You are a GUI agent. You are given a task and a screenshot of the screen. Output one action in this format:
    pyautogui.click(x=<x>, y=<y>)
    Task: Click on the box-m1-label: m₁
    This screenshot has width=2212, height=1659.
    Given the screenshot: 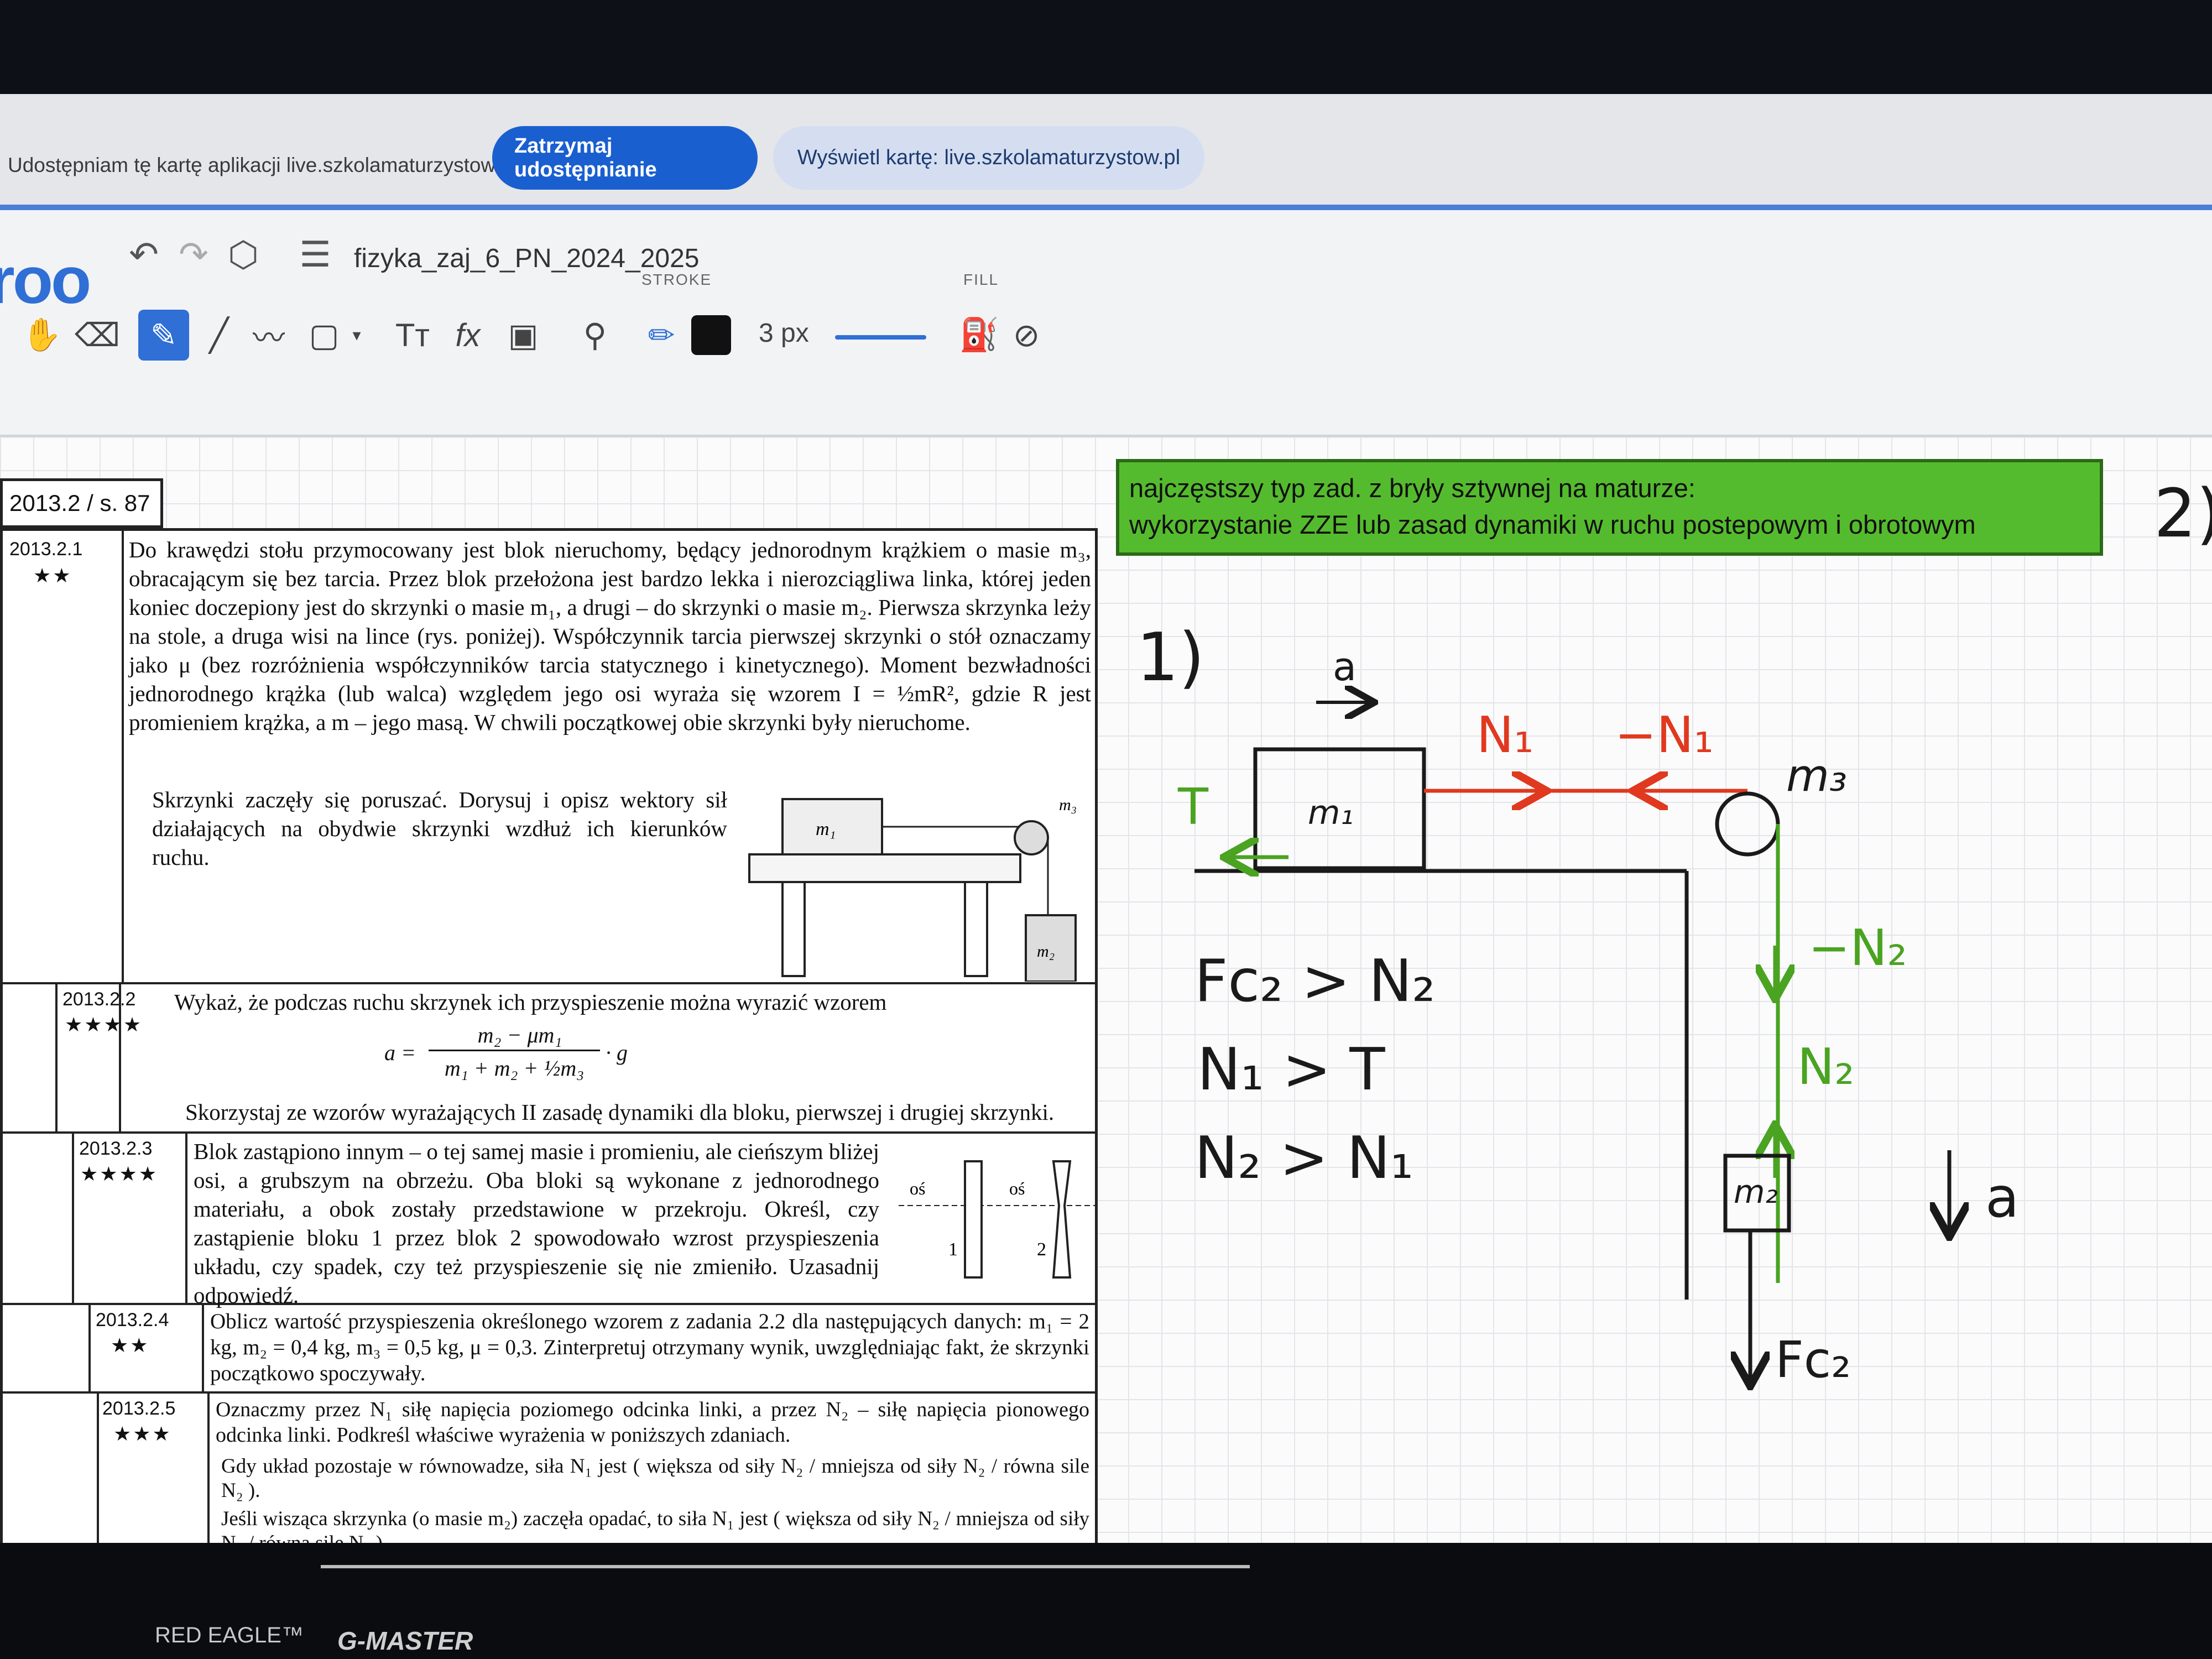 What is the action you would take?
    pyautogui.click(x=1331, y=813)
    